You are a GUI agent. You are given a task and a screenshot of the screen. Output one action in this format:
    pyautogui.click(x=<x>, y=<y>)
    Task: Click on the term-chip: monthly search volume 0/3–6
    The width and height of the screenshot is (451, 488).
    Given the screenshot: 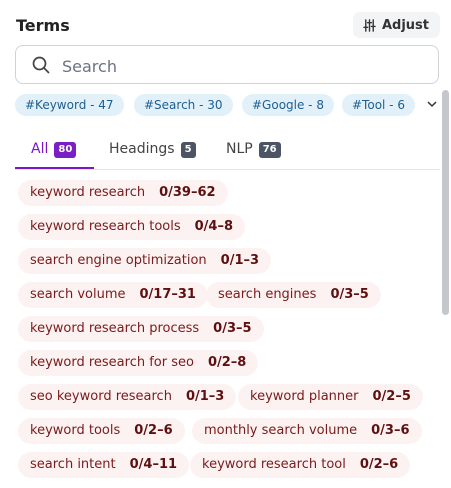 What is the action you would take?
    pyautogui.click(x=307, y=431)
    